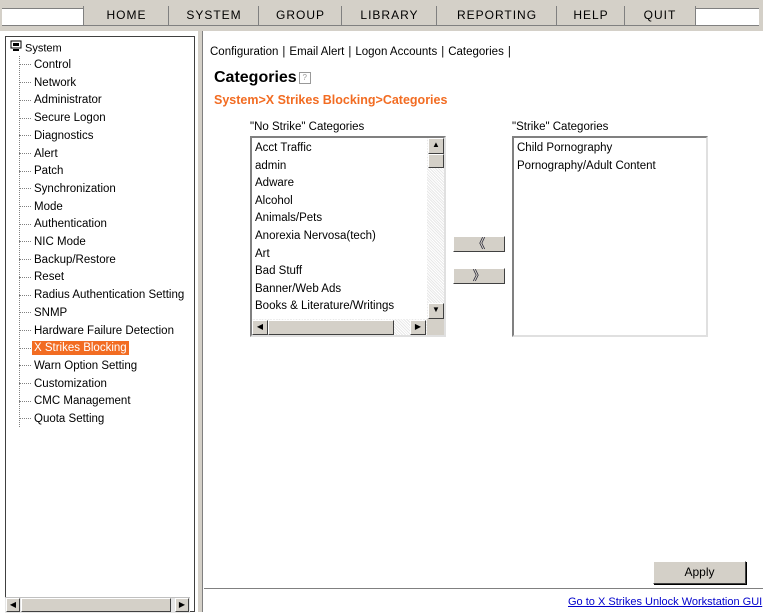 Image resolution: width=763 pixels, height=613 pixels. Describe the element at coordinates (496, 15) in the screenshot. I see `menu-reporting: REPORTING` at that location.